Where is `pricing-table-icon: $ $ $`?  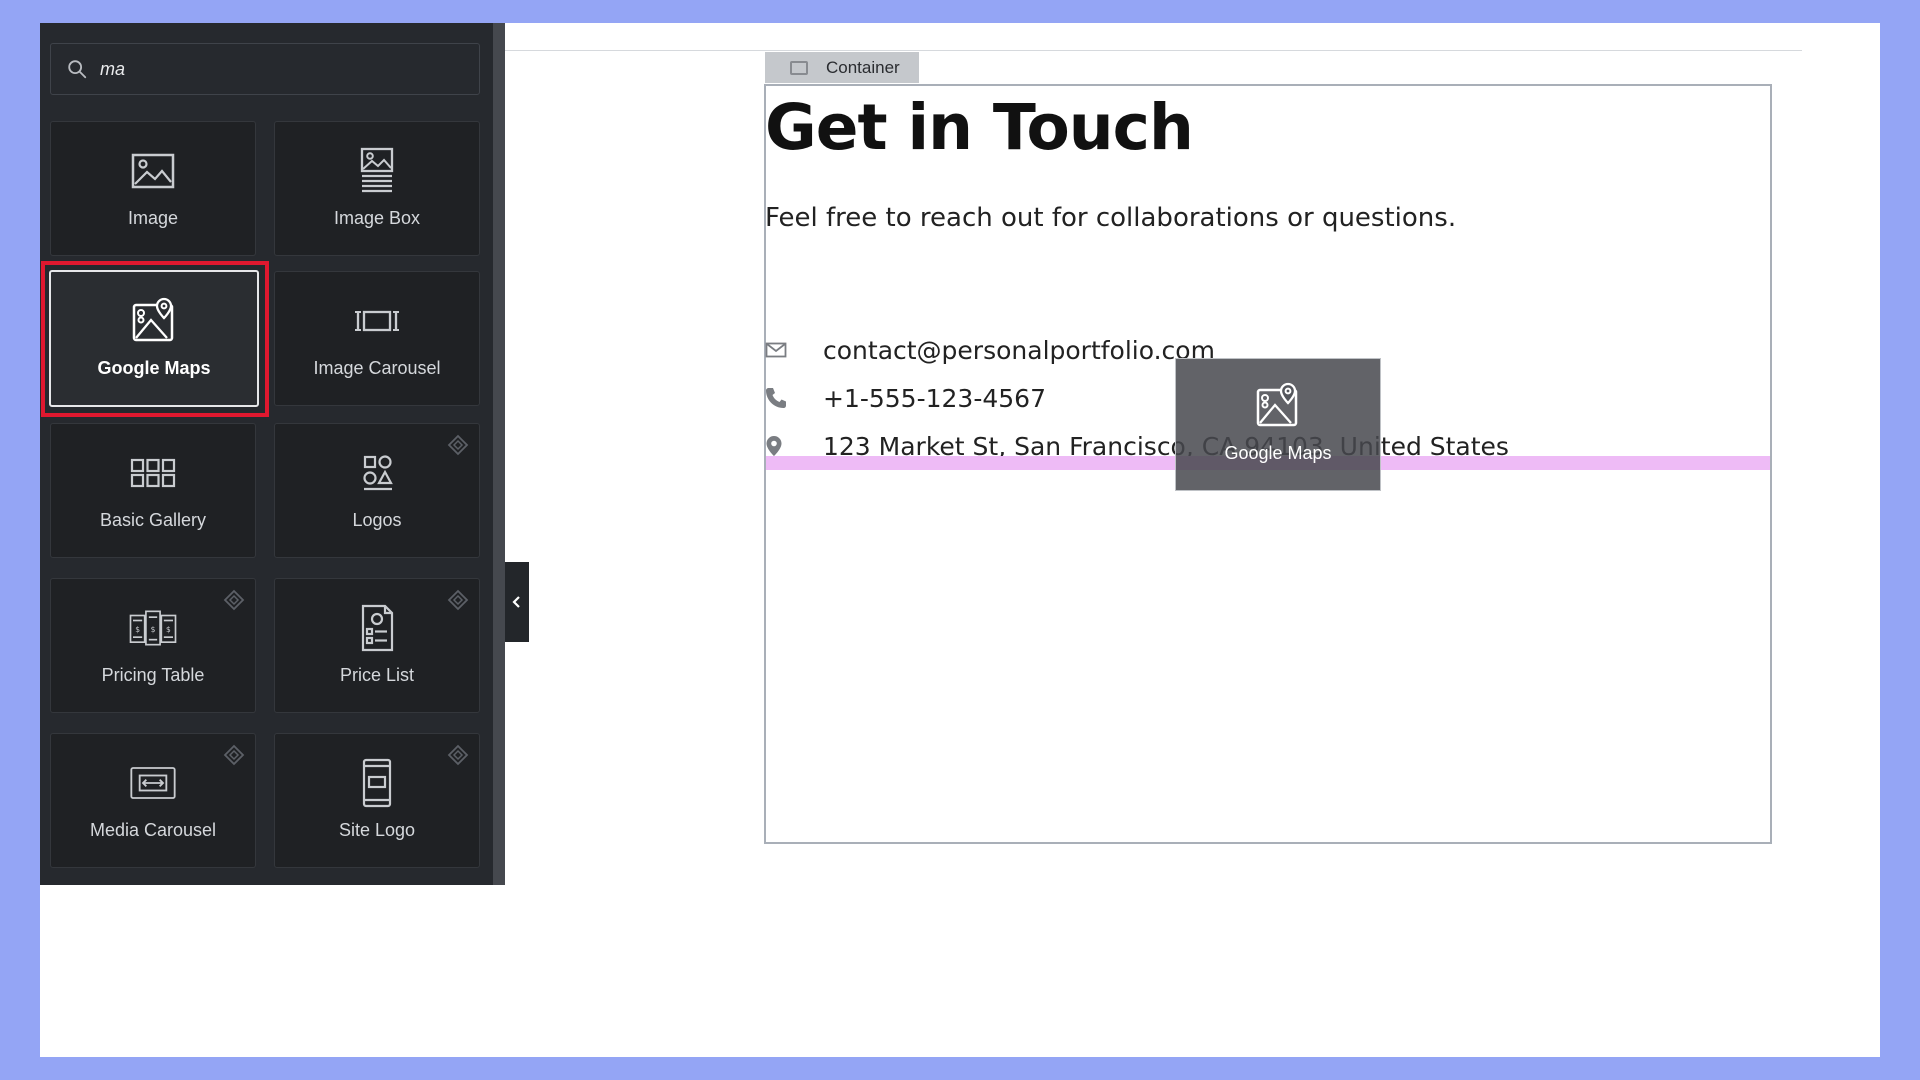 pricing-table-icon: $ $ $ is located at coordinates (153, 628).